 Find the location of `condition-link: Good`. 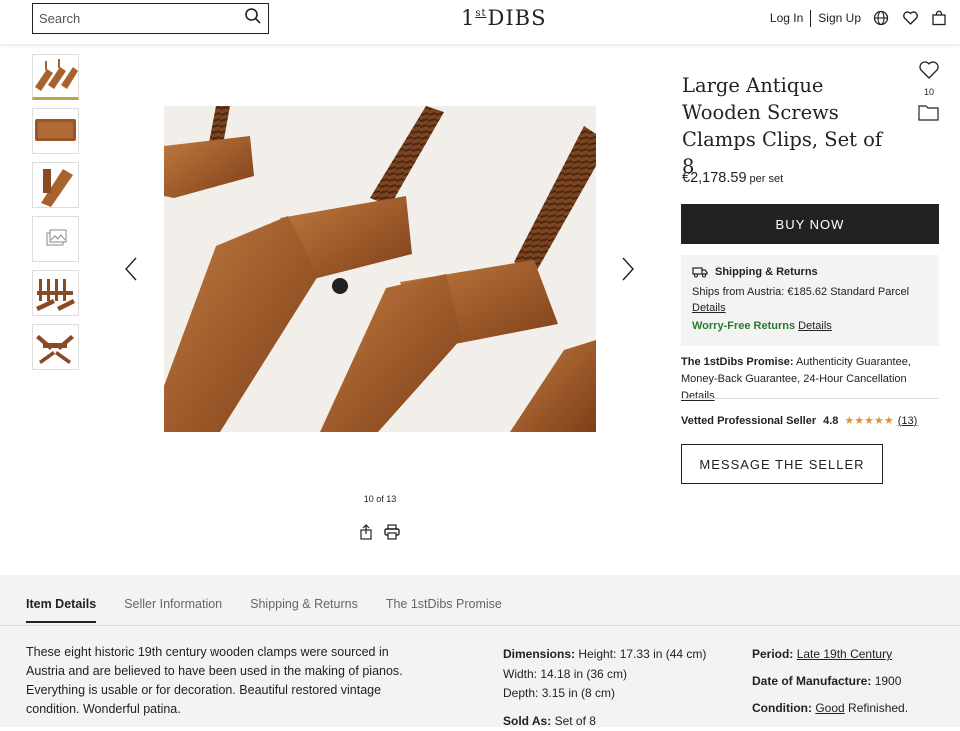

condition-link: Good is located at coordinates (829, 708).